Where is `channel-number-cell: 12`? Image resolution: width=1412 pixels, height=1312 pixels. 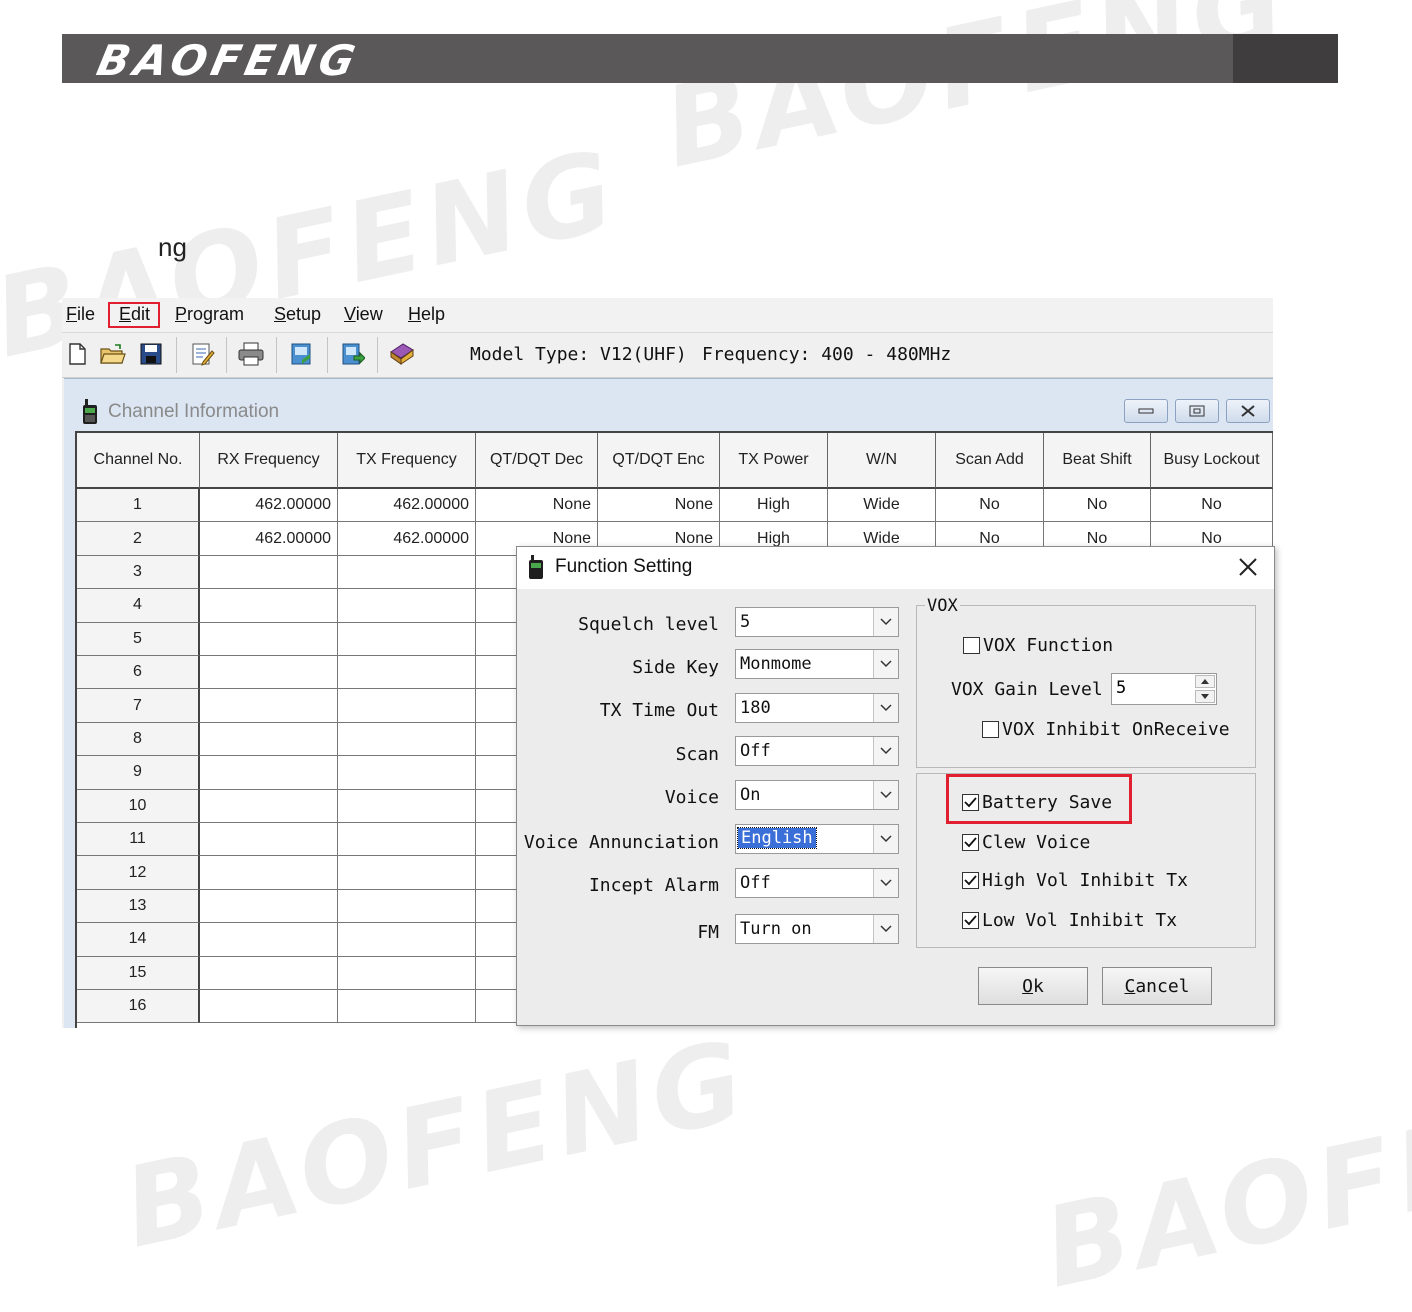
channel-number-cell: 12 is located at coordinates (138, 873).